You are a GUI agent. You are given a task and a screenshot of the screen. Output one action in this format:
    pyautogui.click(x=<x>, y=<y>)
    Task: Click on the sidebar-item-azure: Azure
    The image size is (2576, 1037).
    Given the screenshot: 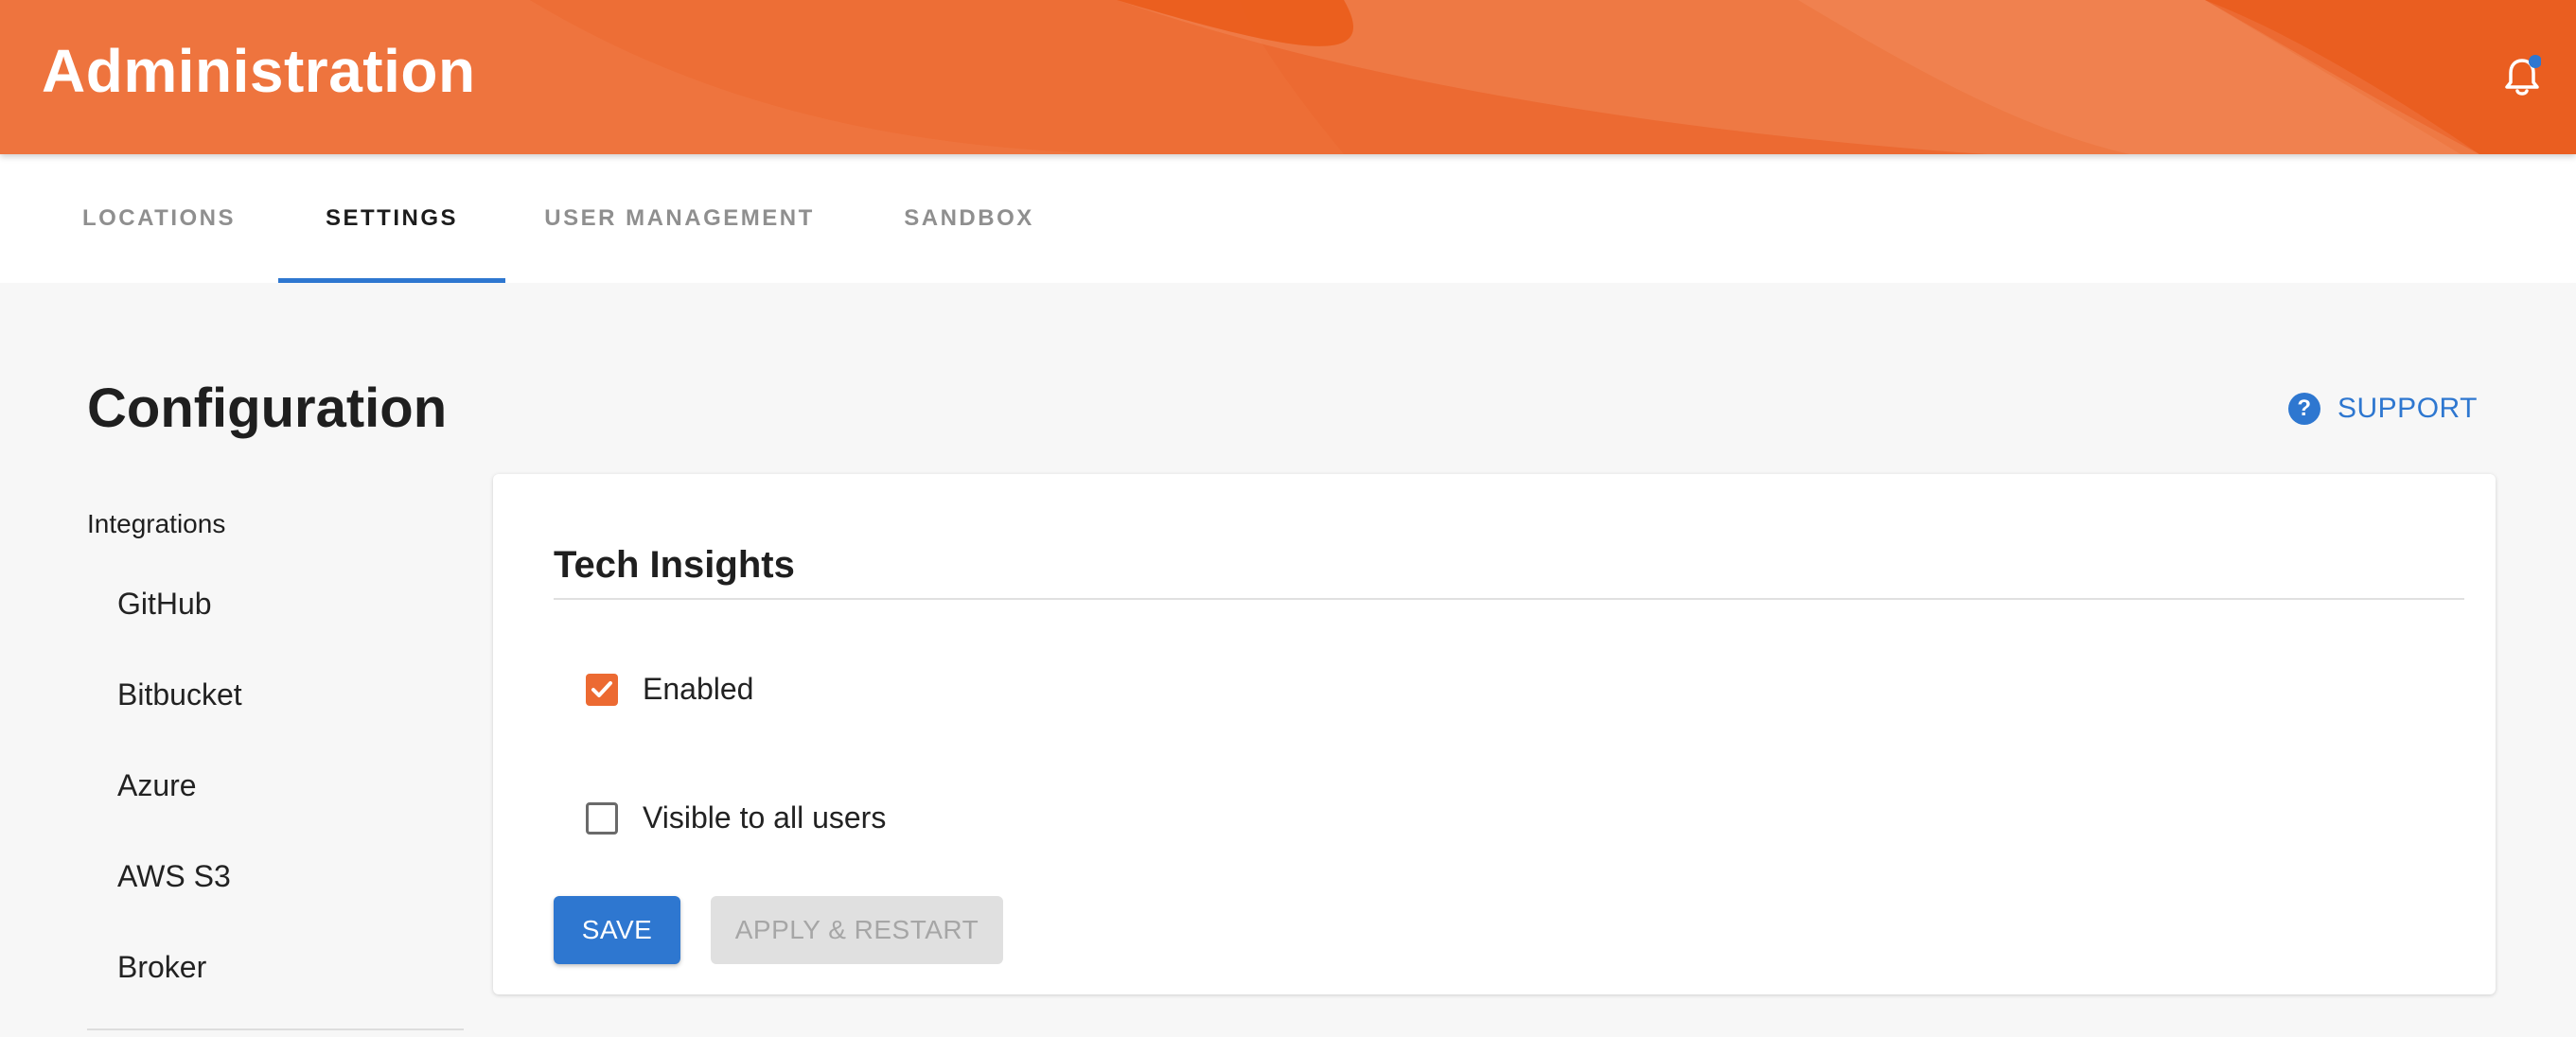 What is the action you would take?
    pyautogui.click(x=157, y=785)
    